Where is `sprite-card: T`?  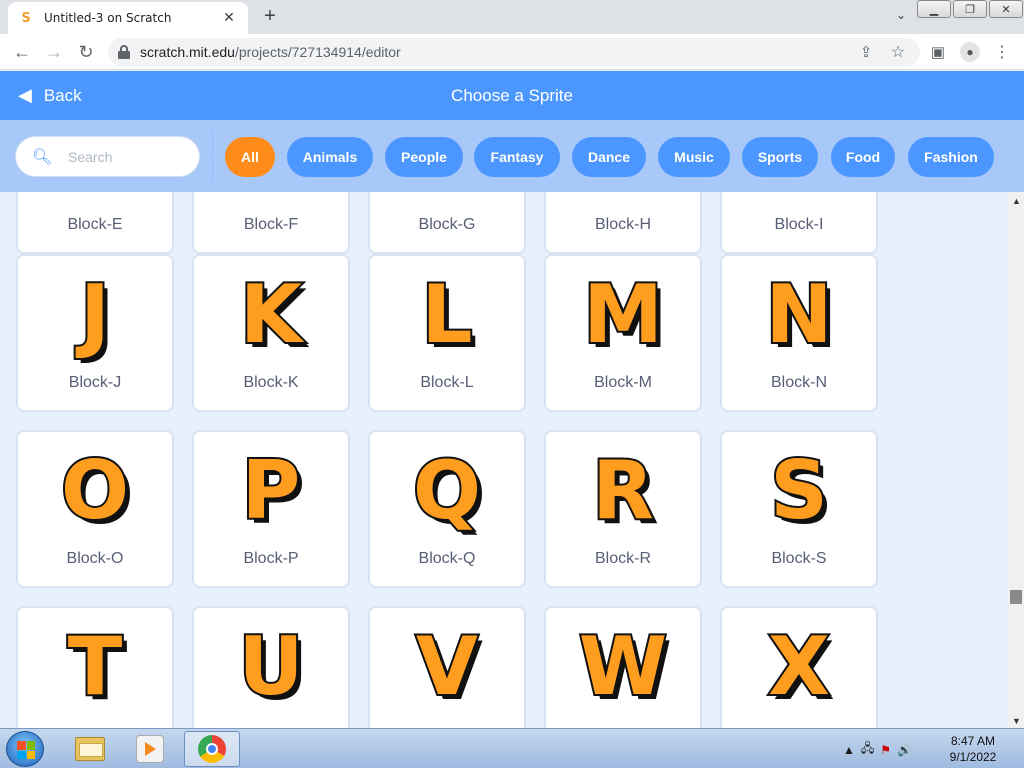
sprite-card: T is located at coordinates (95, 667).